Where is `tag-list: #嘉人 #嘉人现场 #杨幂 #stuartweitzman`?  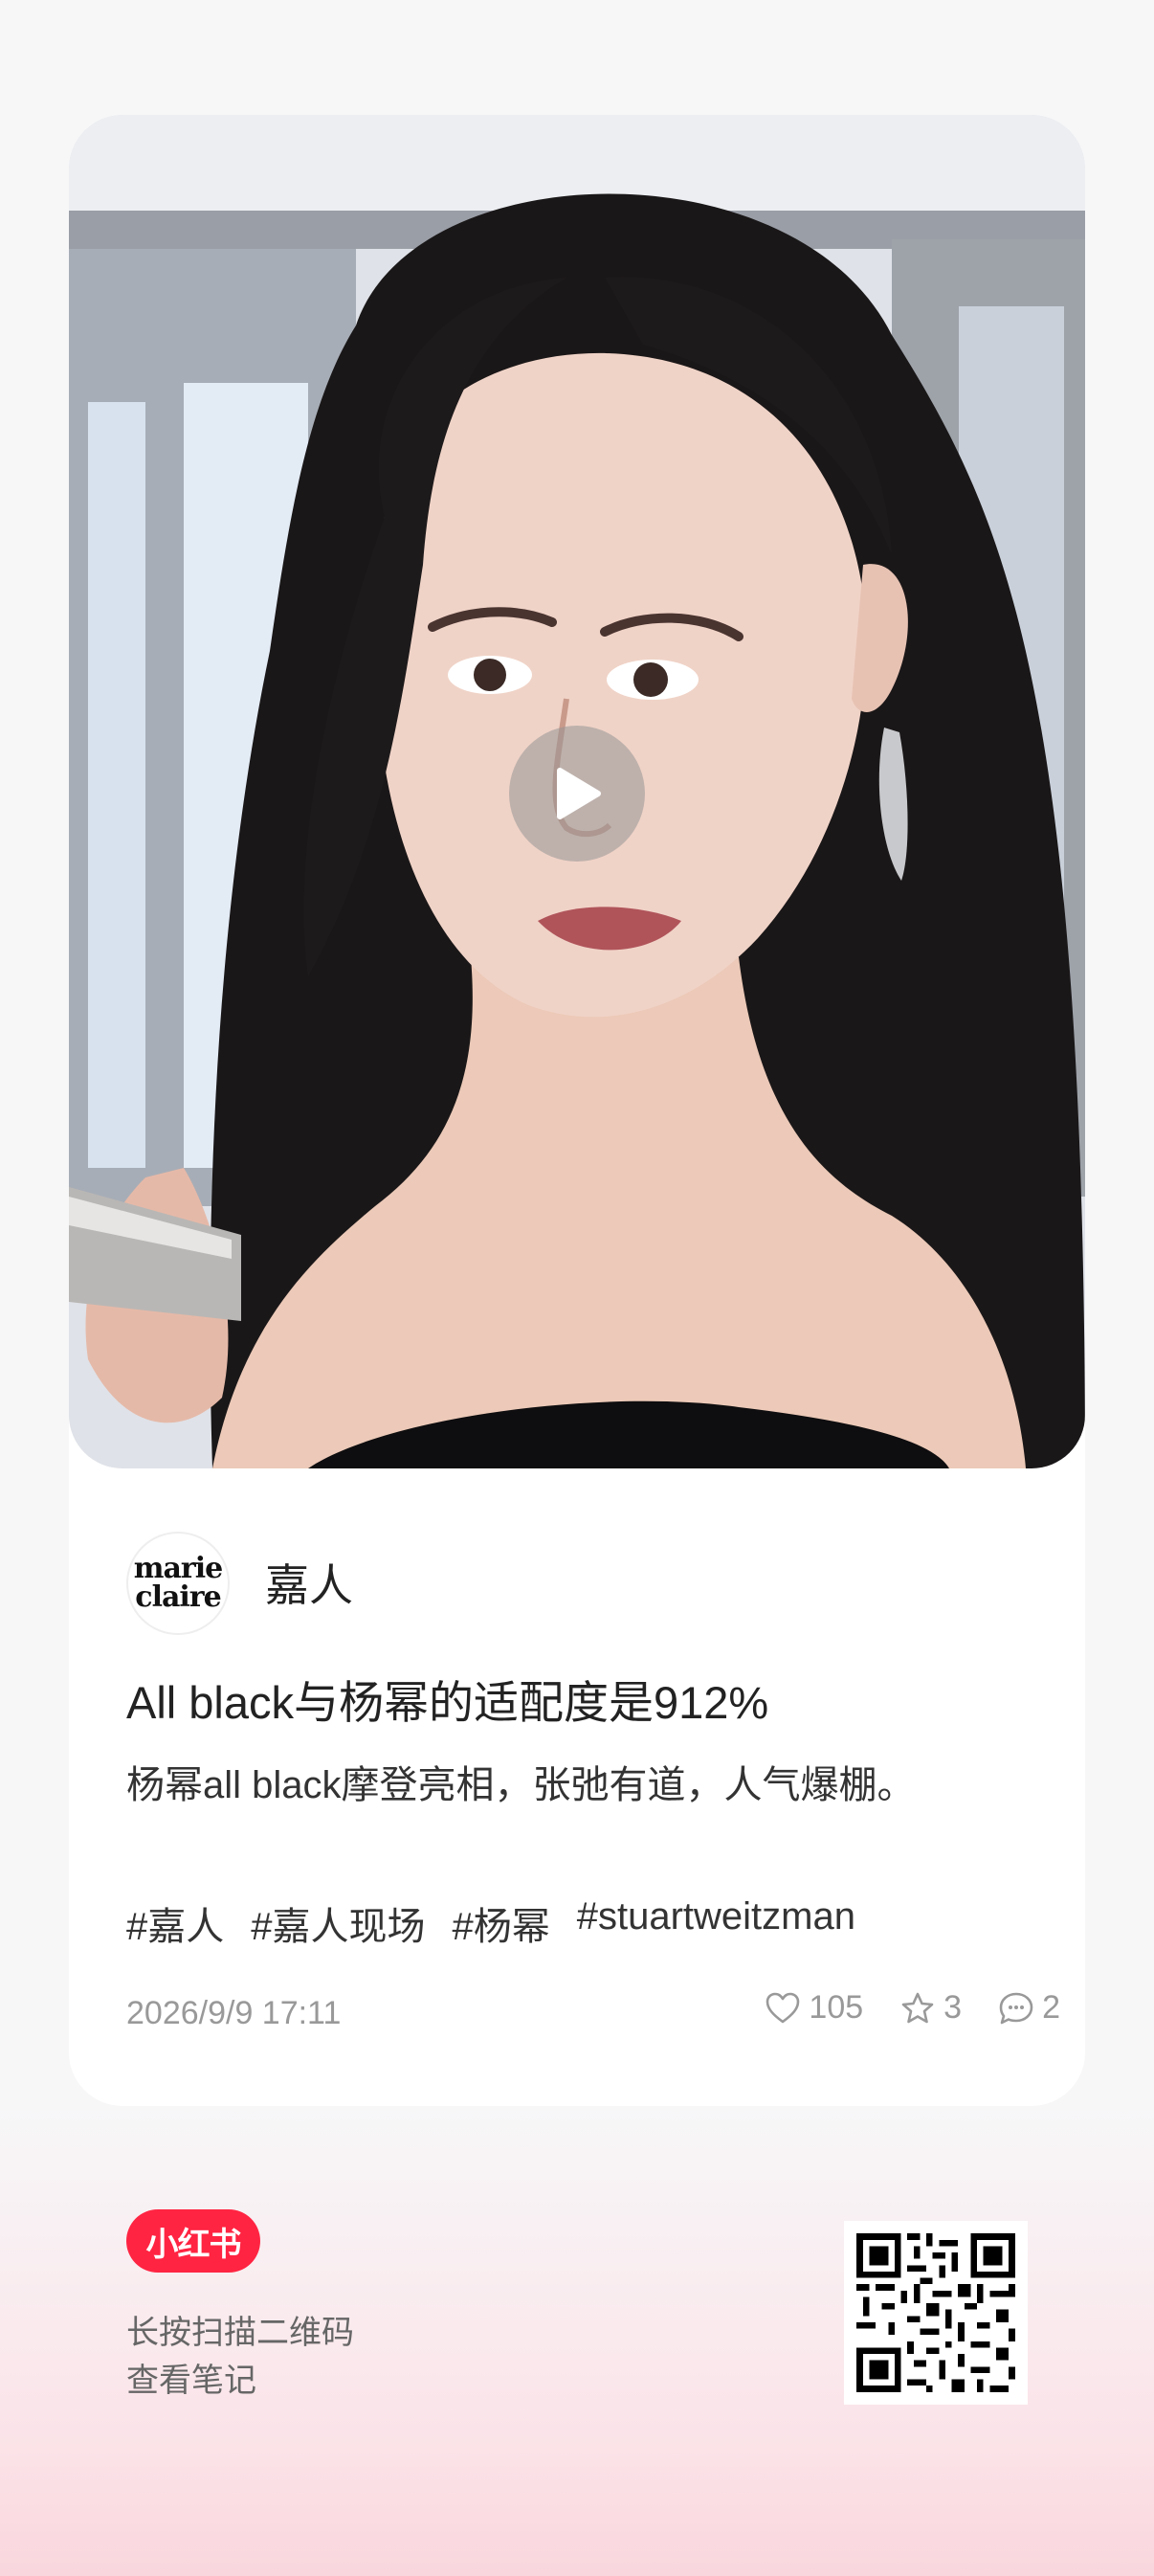 tag-list: #嘉人 #嘉人现场 #杨幂 #stuartweitzman is located at coordinates (490, 1923).